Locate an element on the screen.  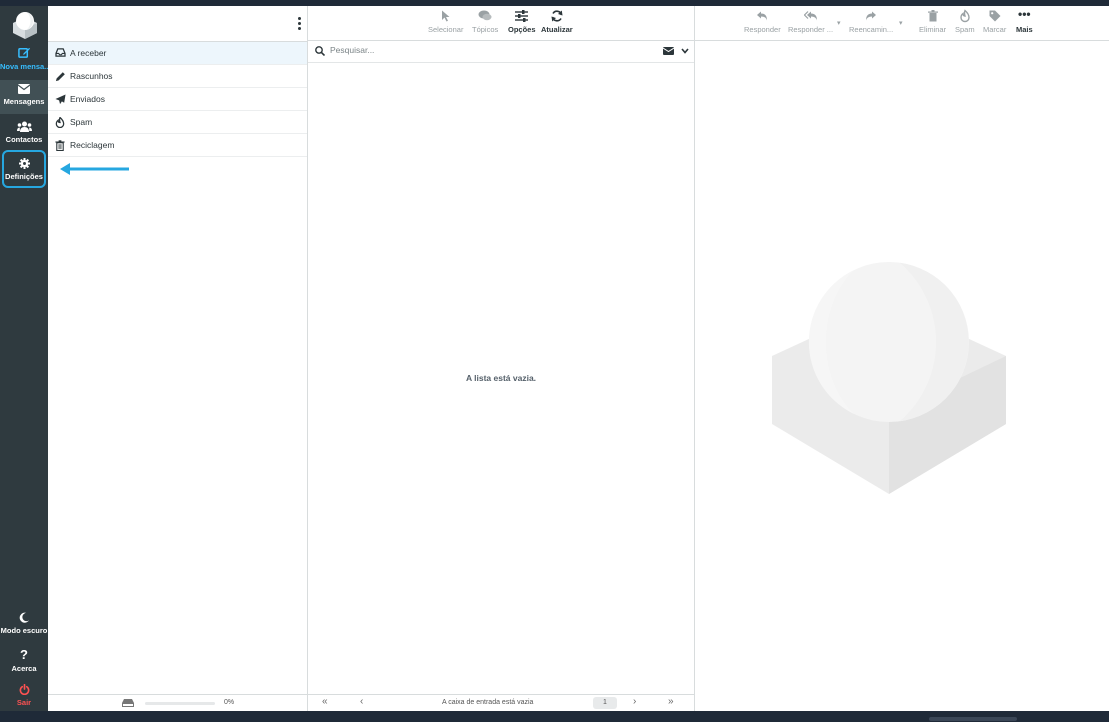
select-button: Selecionar is located at coordinates (445, 21).